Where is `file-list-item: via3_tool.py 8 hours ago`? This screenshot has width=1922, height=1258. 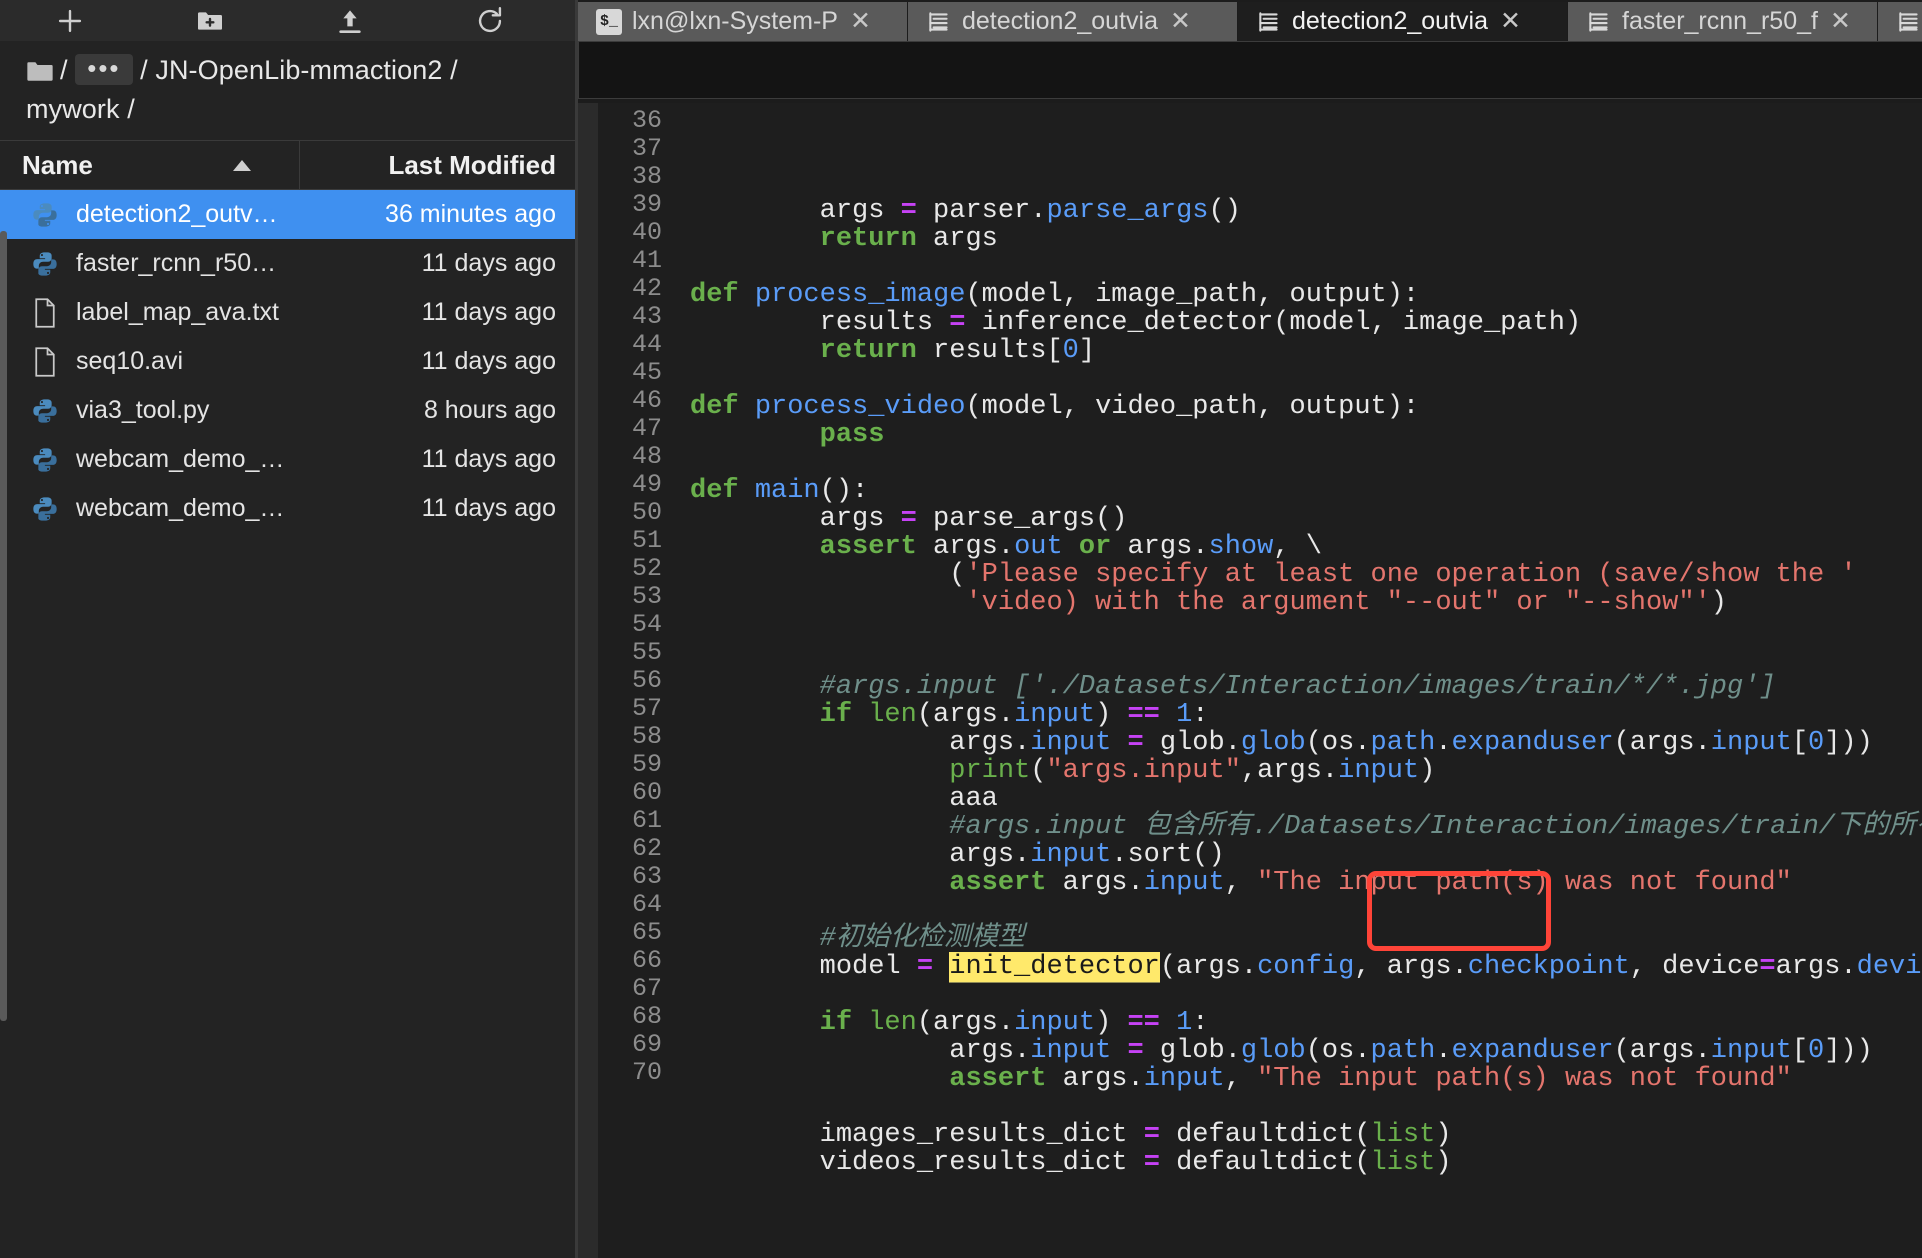 file-list-item: via3_tool.py 8 hours ago is located at coordinates (289, 410).